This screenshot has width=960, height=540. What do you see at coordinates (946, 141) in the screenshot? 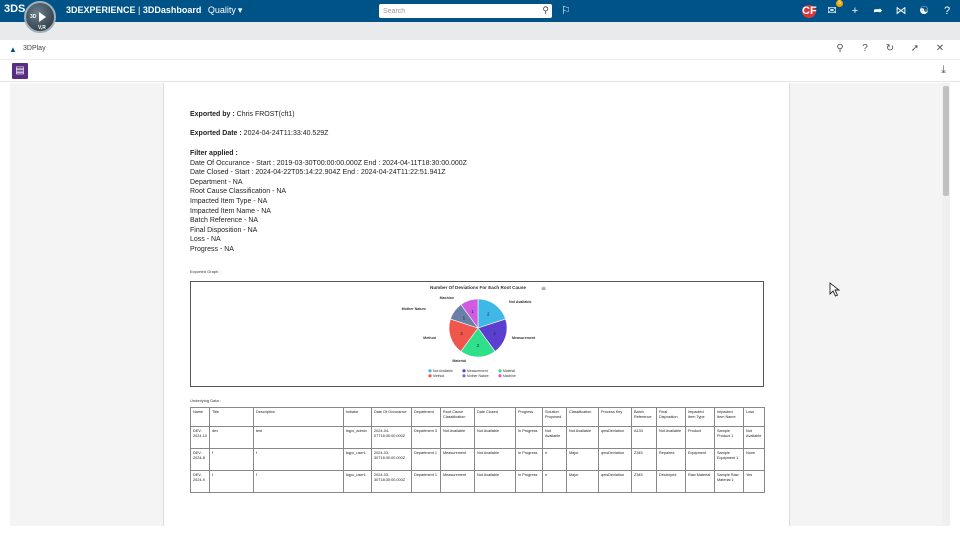
I see `scrollbar-thumb` at bounding box center [946, 141].